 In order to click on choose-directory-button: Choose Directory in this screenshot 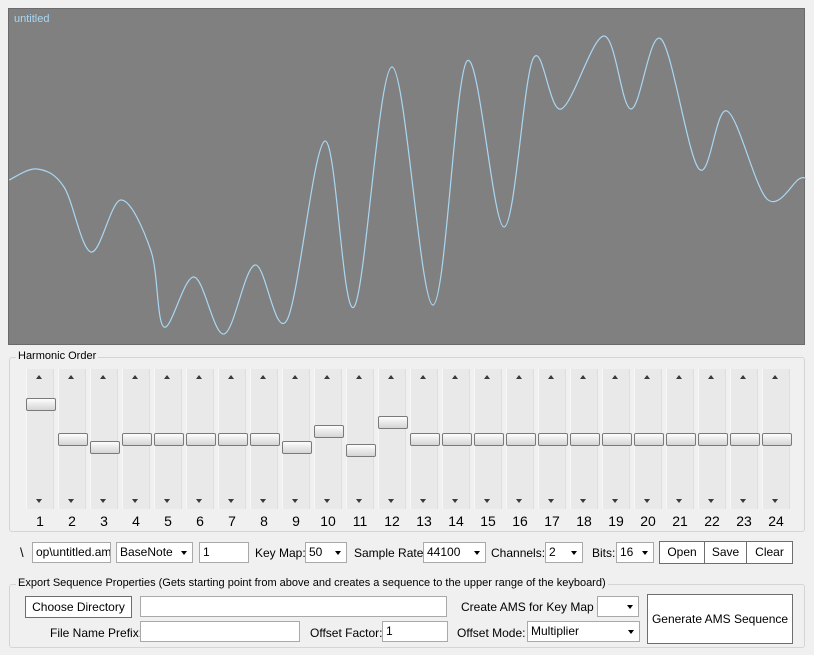, I will do `click(78, 607)`.